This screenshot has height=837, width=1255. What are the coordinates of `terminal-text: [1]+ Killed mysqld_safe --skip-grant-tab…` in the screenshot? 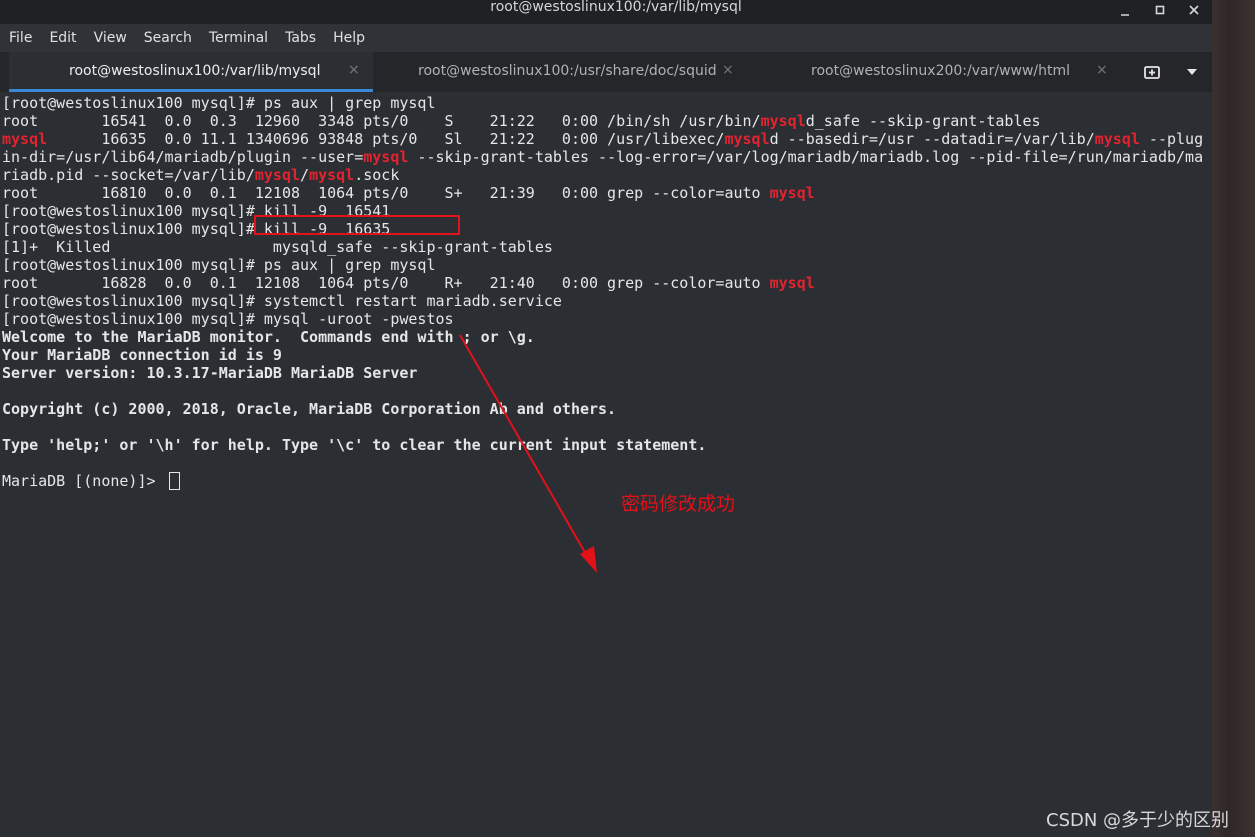 It's located at (277, 247).